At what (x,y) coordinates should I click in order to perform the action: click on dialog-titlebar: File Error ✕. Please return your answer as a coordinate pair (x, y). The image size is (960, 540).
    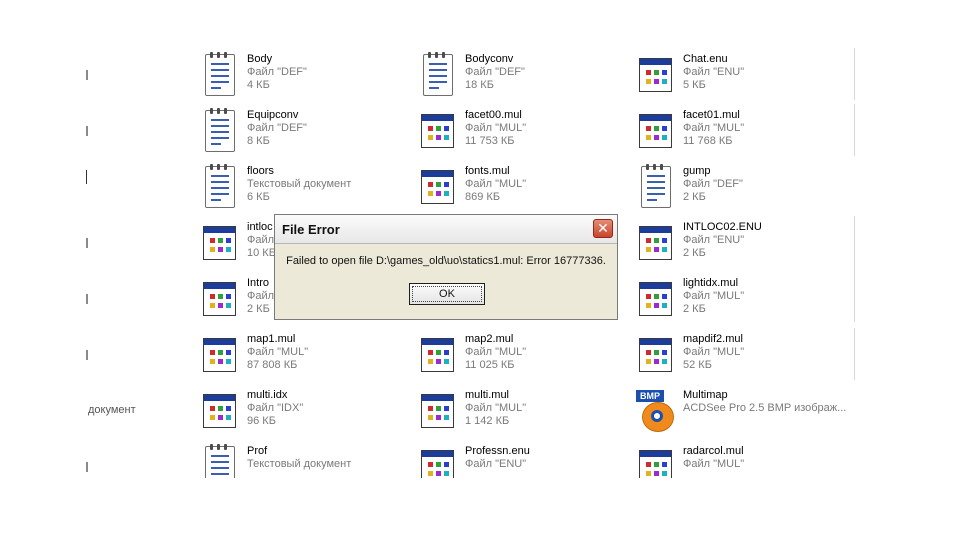
    Looking at the image, I should click on (446, 229).